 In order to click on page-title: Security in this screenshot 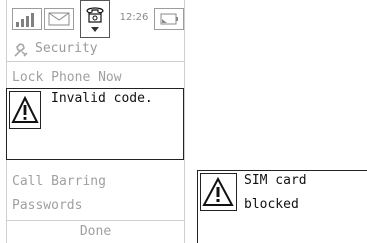, I will do `click(66, 48)`.